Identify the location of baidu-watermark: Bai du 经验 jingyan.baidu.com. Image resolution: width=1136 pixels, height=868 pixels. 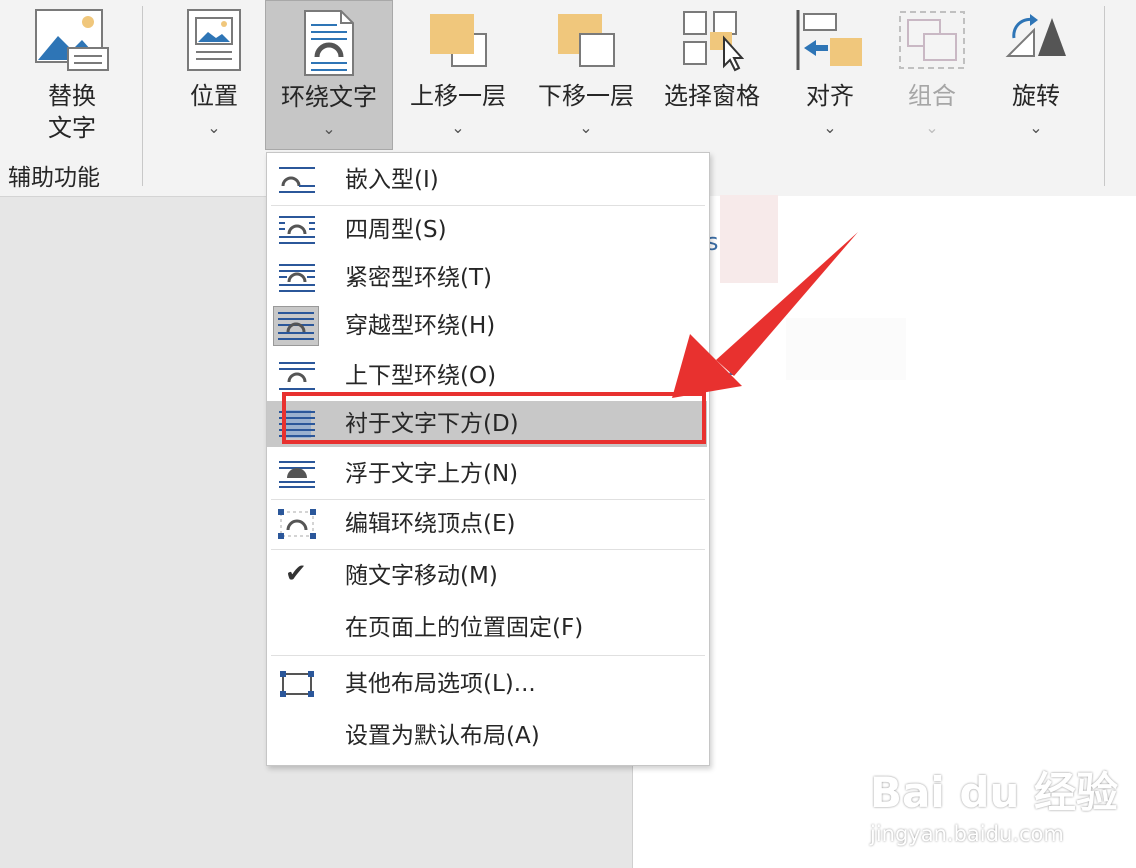
(994, 807).